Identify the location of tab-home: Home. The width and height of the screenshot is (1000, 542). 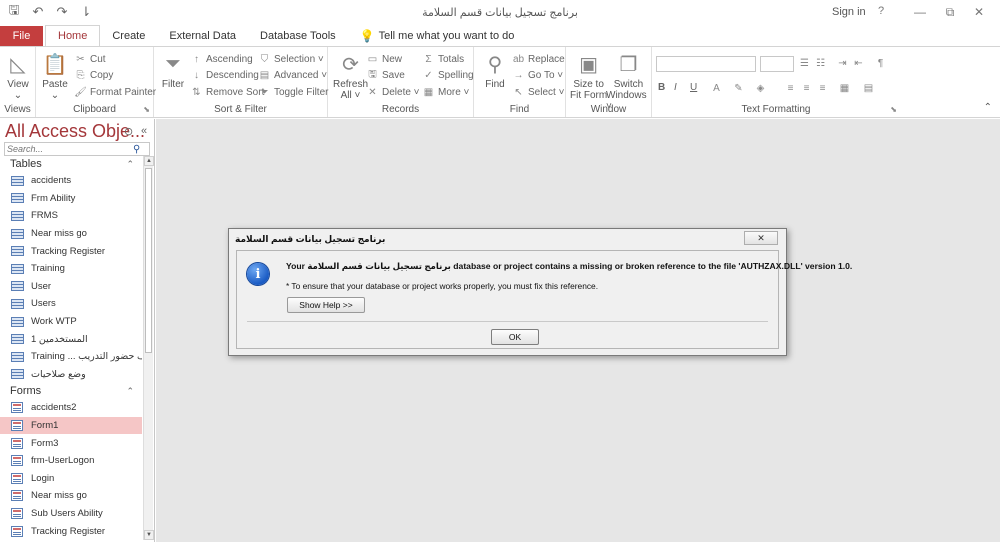
(73, 35).